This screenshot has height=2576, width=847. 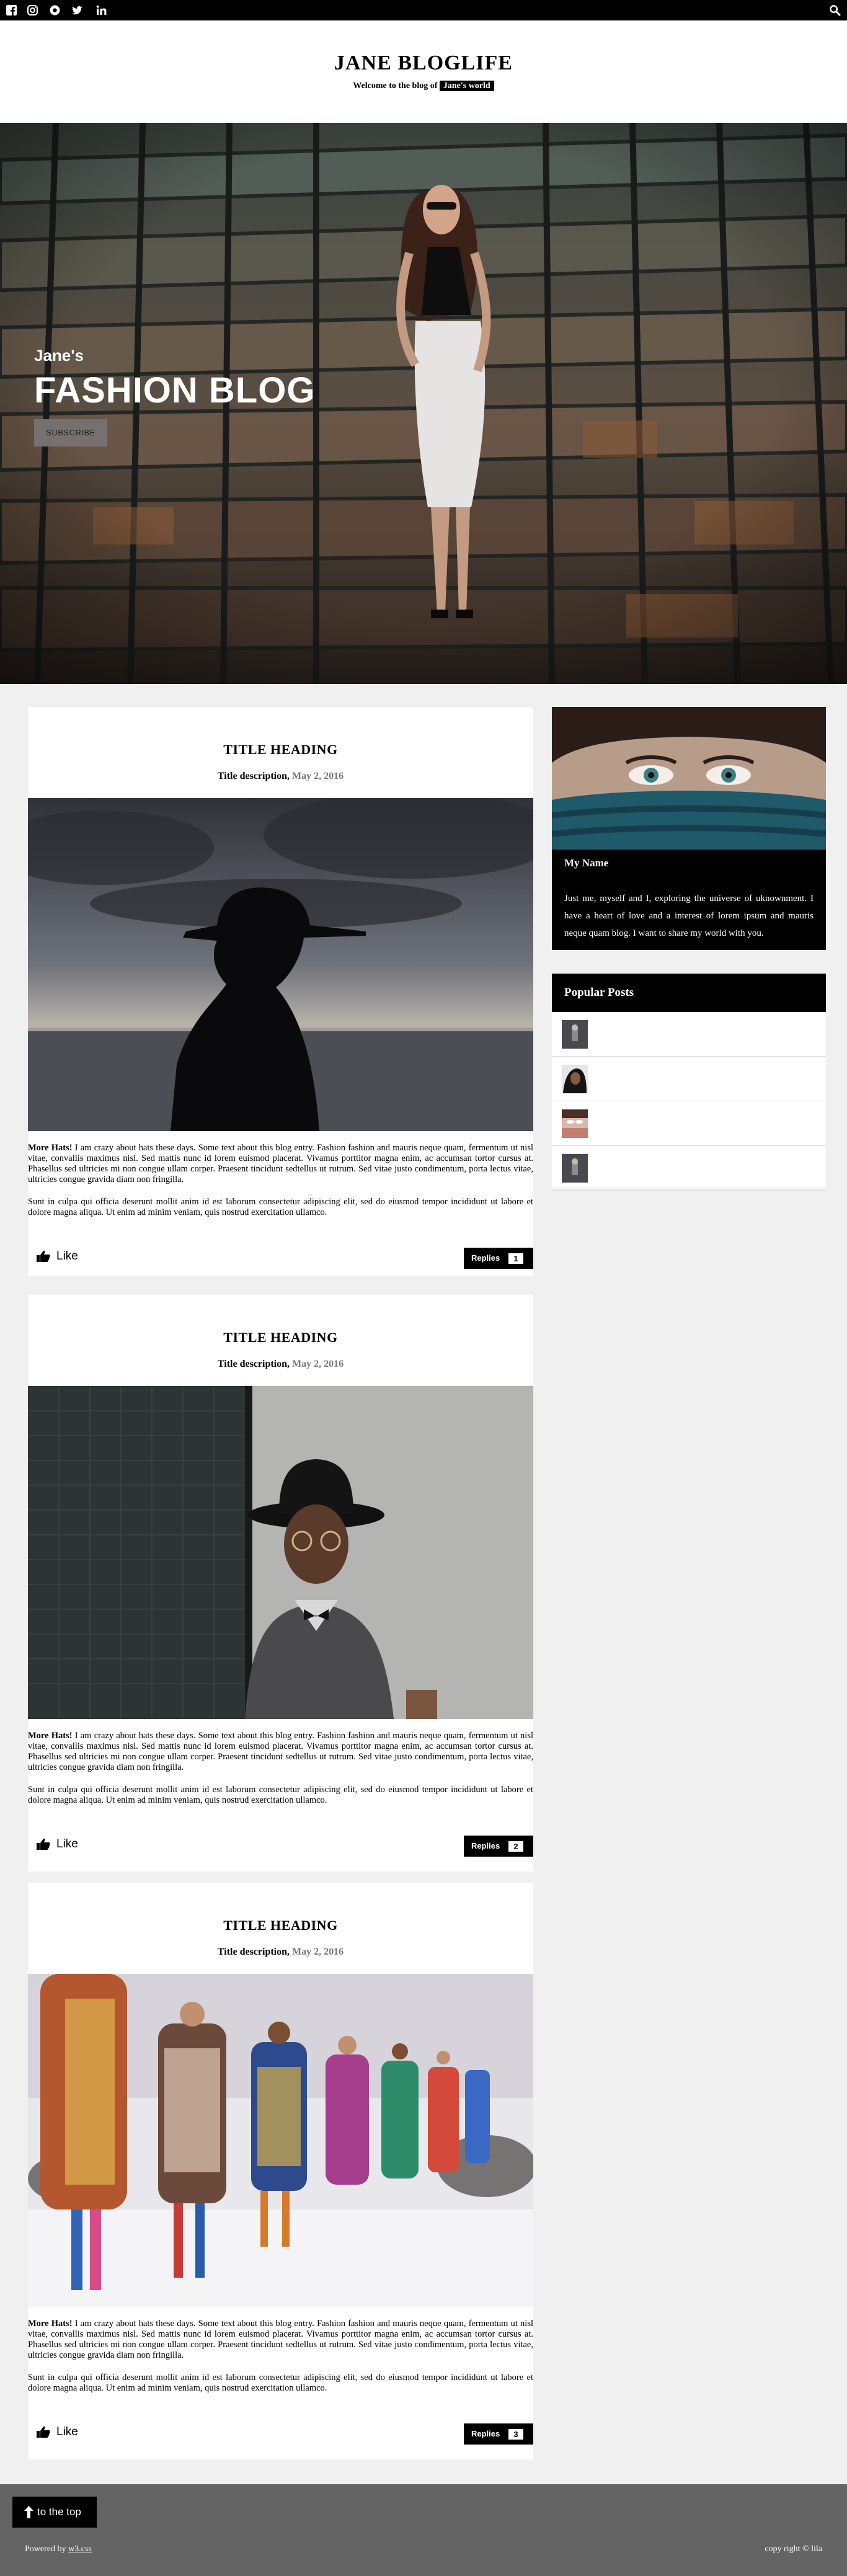 What do you see at coordinates (689, 778) in the screenshot?
I see `about-image` at bounding box center [689, 778].